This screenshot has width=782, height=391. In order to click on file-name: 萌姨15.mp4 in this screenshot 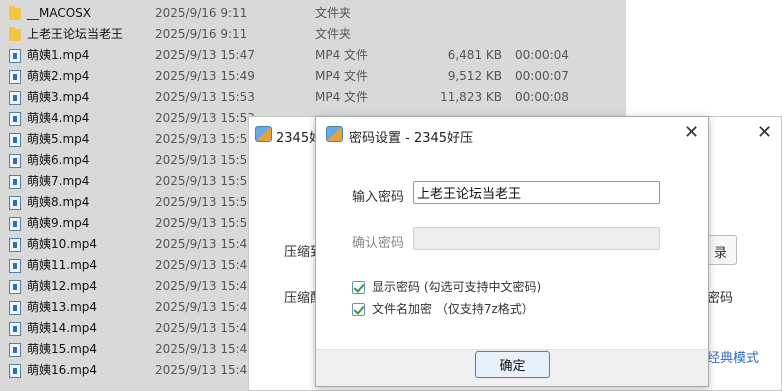, I will do `click(62, 349)`.